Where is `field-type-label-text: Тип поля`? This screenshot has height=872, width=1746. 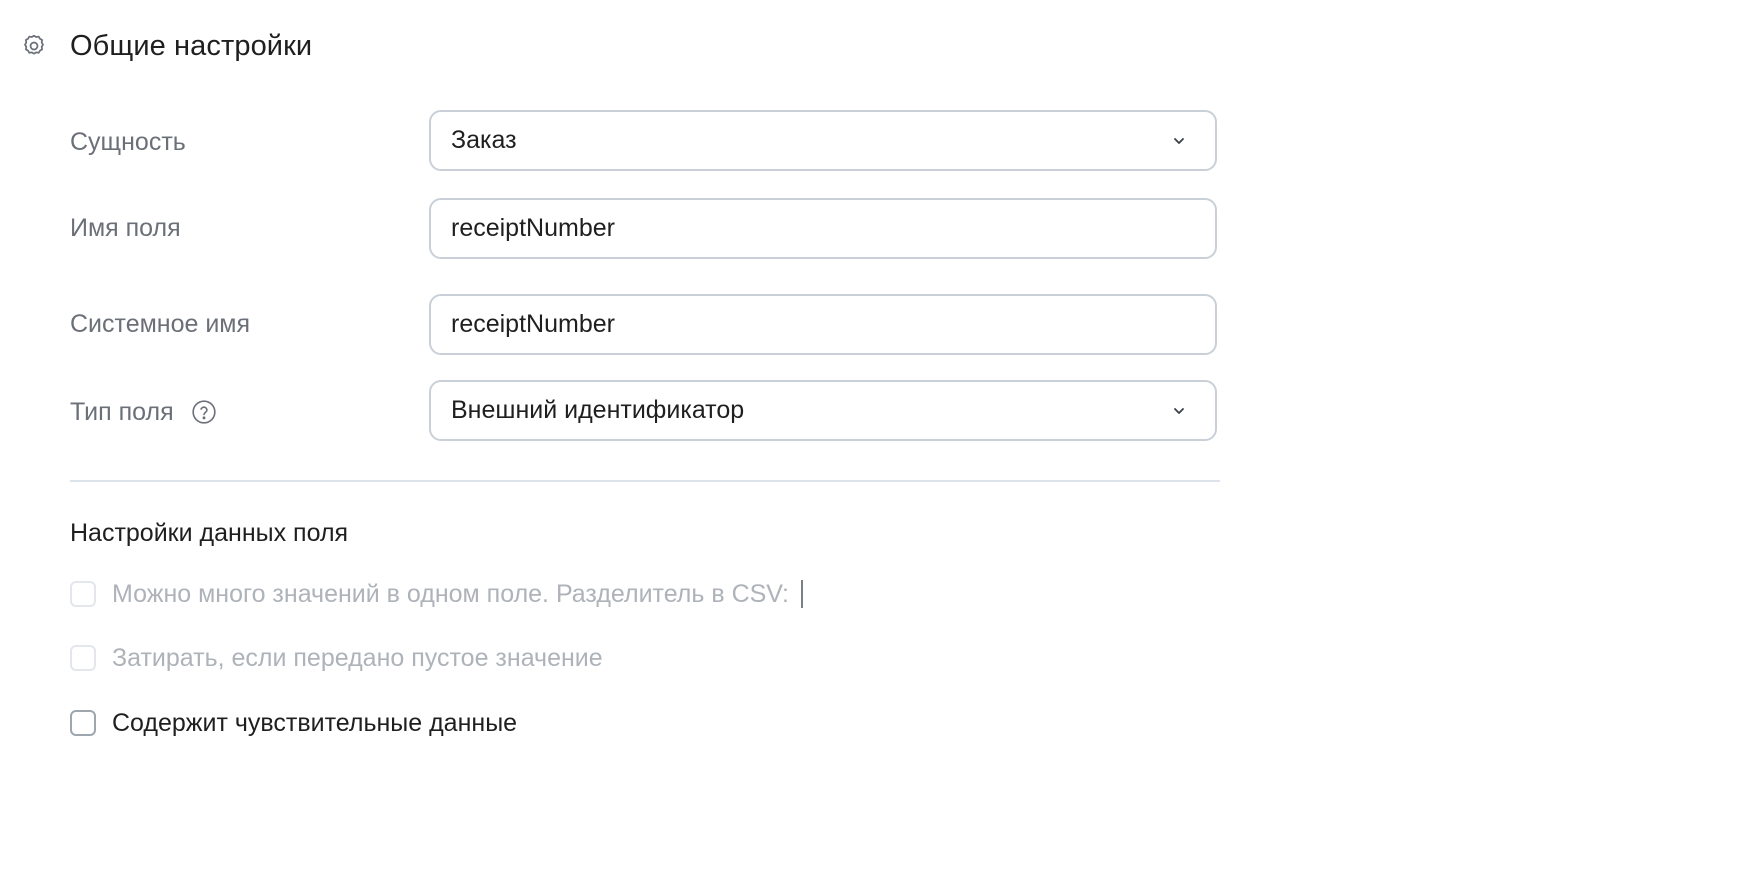
field-type-label-text: Тип поля is located at coordinates (122, 411).